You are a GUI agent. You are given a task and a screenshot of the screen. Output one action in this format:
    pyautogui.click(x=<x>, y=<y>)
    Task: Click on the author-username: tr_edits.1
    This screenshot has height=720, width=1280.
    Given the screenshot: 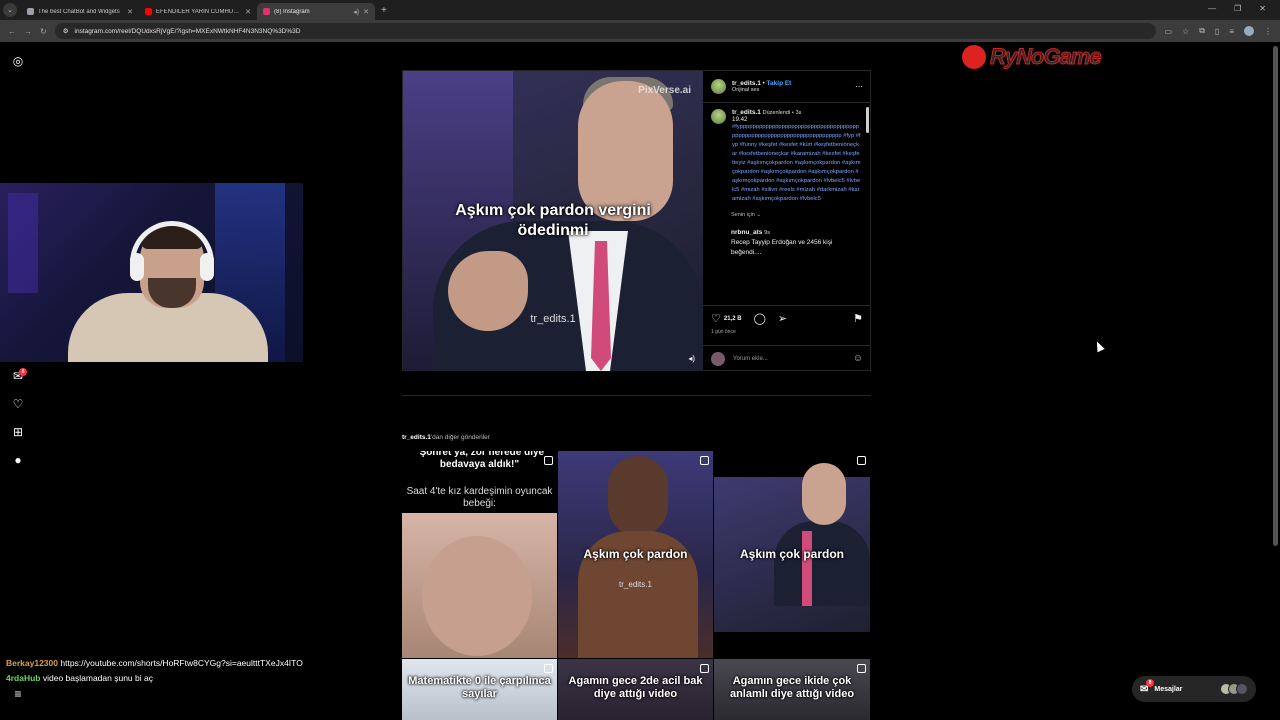 What is the action you would take?
    pyautogui.click(x=746, y=83)
    